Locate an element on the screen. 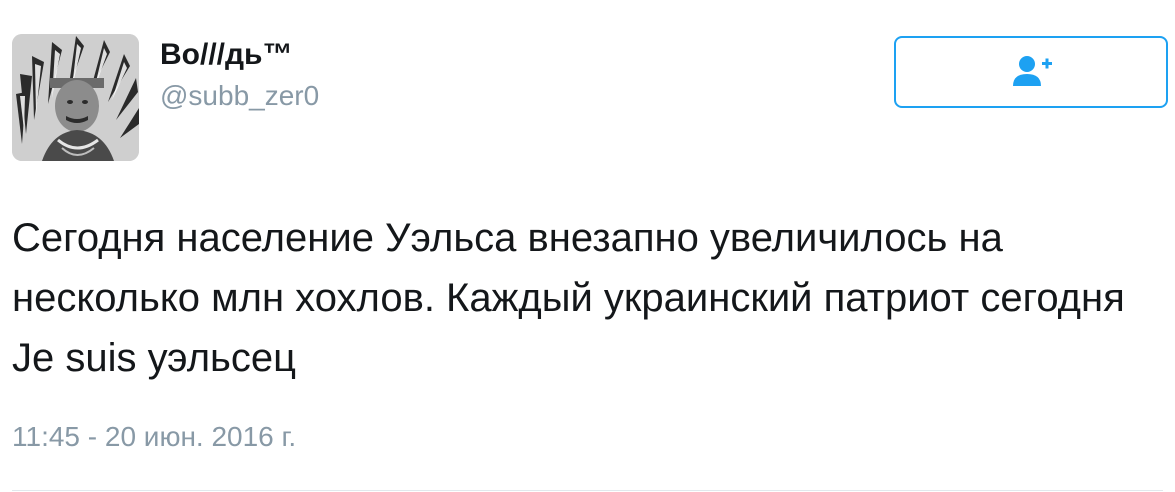  follow-button is located at coordinates (1031, 72).